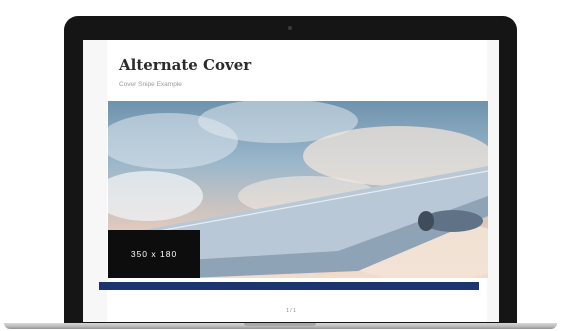 The height and width of the screenshot is (331, 561). I want to click on page-indicator: 1 / 1, so click(291, 311).